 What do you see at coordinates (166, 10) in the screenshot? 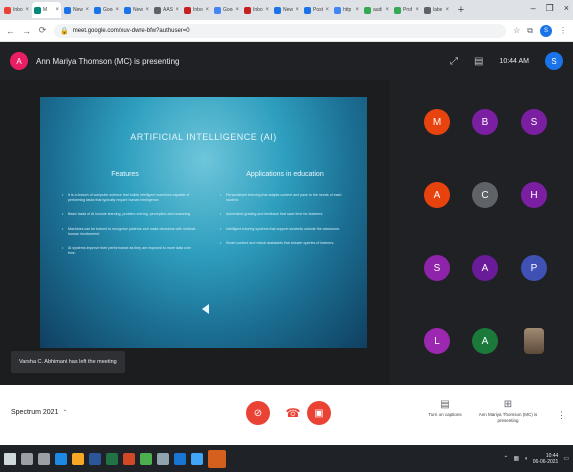
I see `browser-tab: AAST×` at bounding box center [166, 10].